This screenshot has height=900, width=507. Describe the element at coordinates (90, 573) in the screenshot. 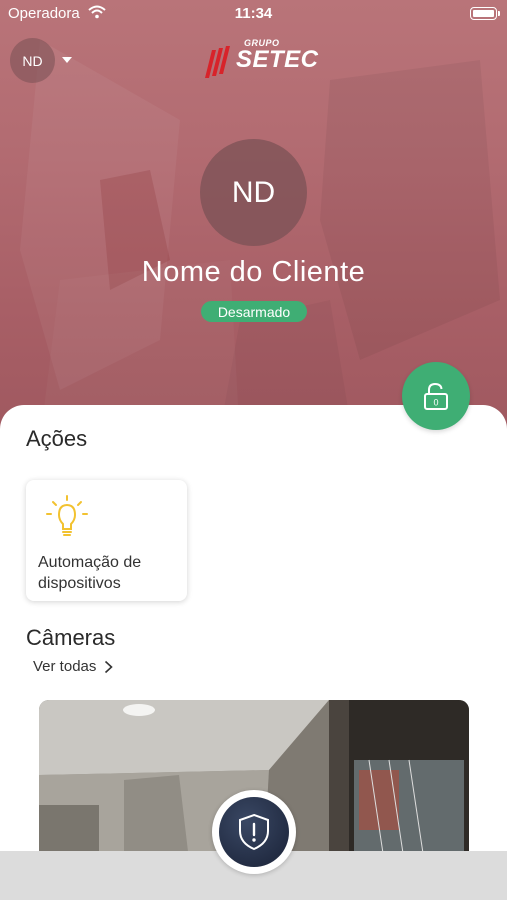

I see `device-automation-label: Automação de dispositivos` at that location.